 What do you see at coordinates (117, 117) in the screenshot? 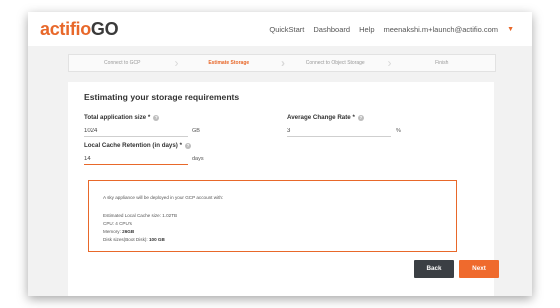
I see `app-size-label-text: Total application size *` at bounding box center [117, 117].